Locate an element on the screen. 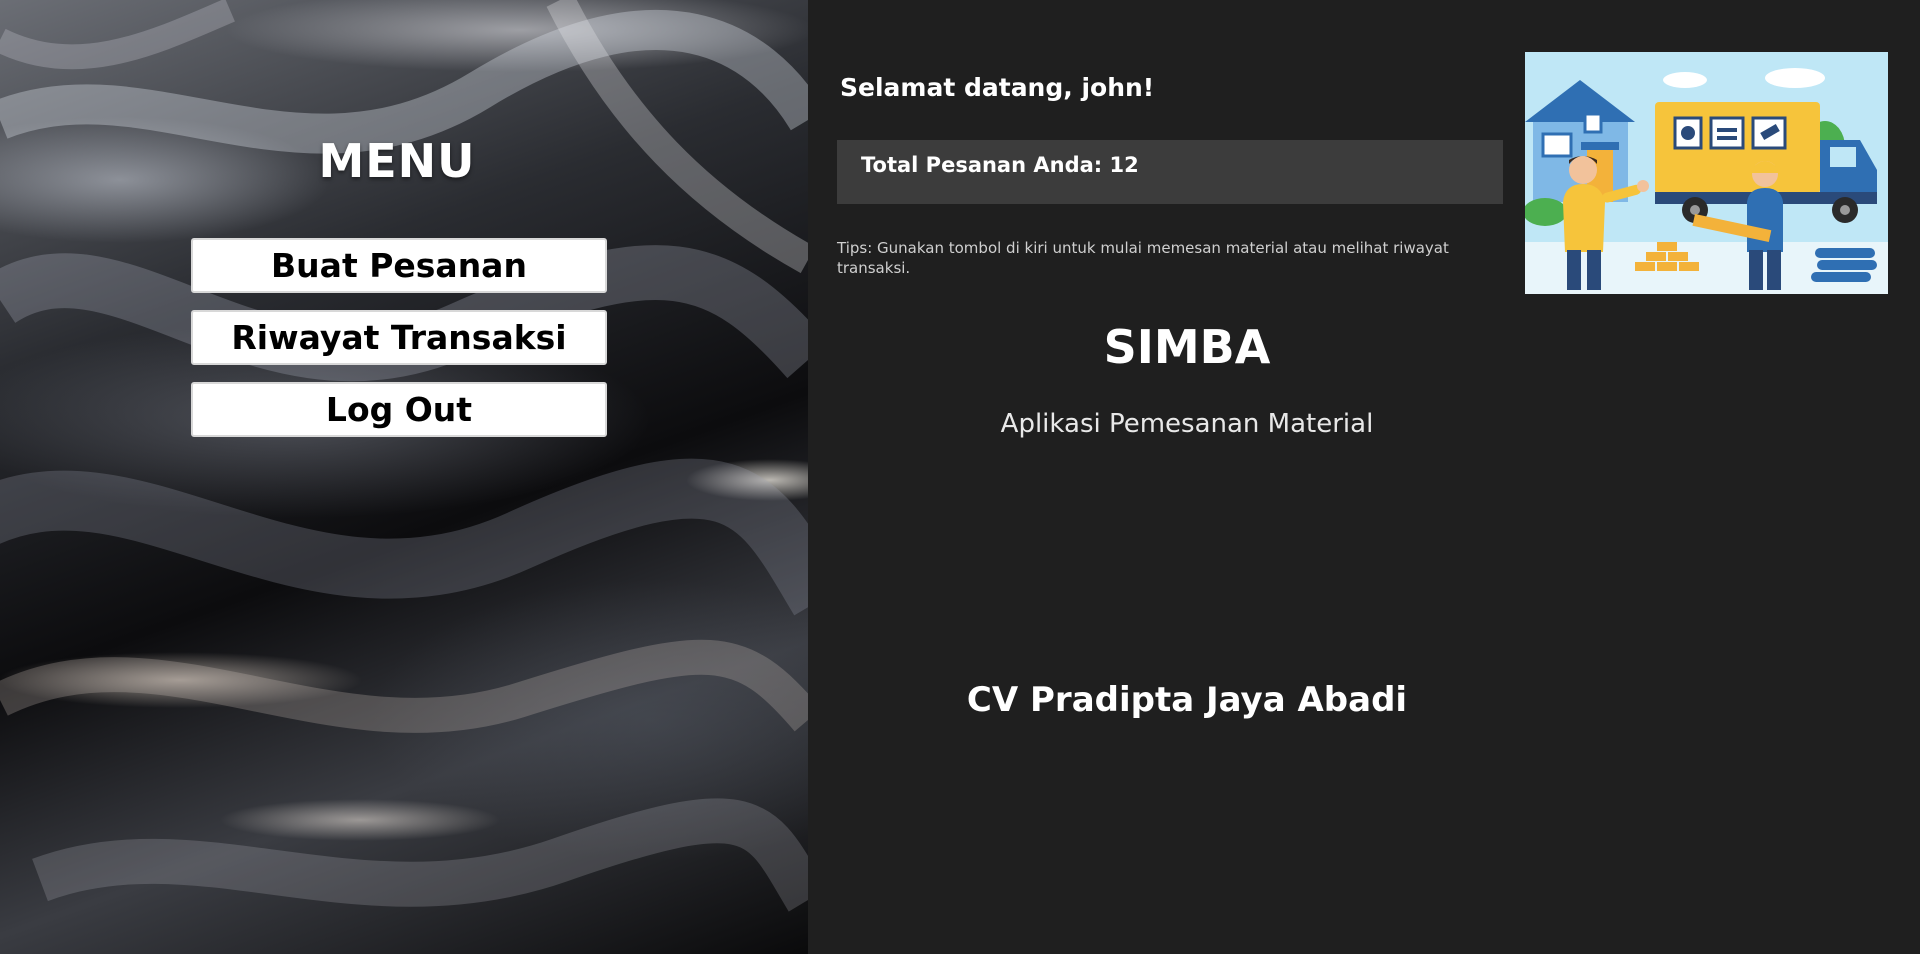 Image resolution: width=1920 pixels, height=954 pixels. menu-title: MENU is located at coordinates (397, 161).